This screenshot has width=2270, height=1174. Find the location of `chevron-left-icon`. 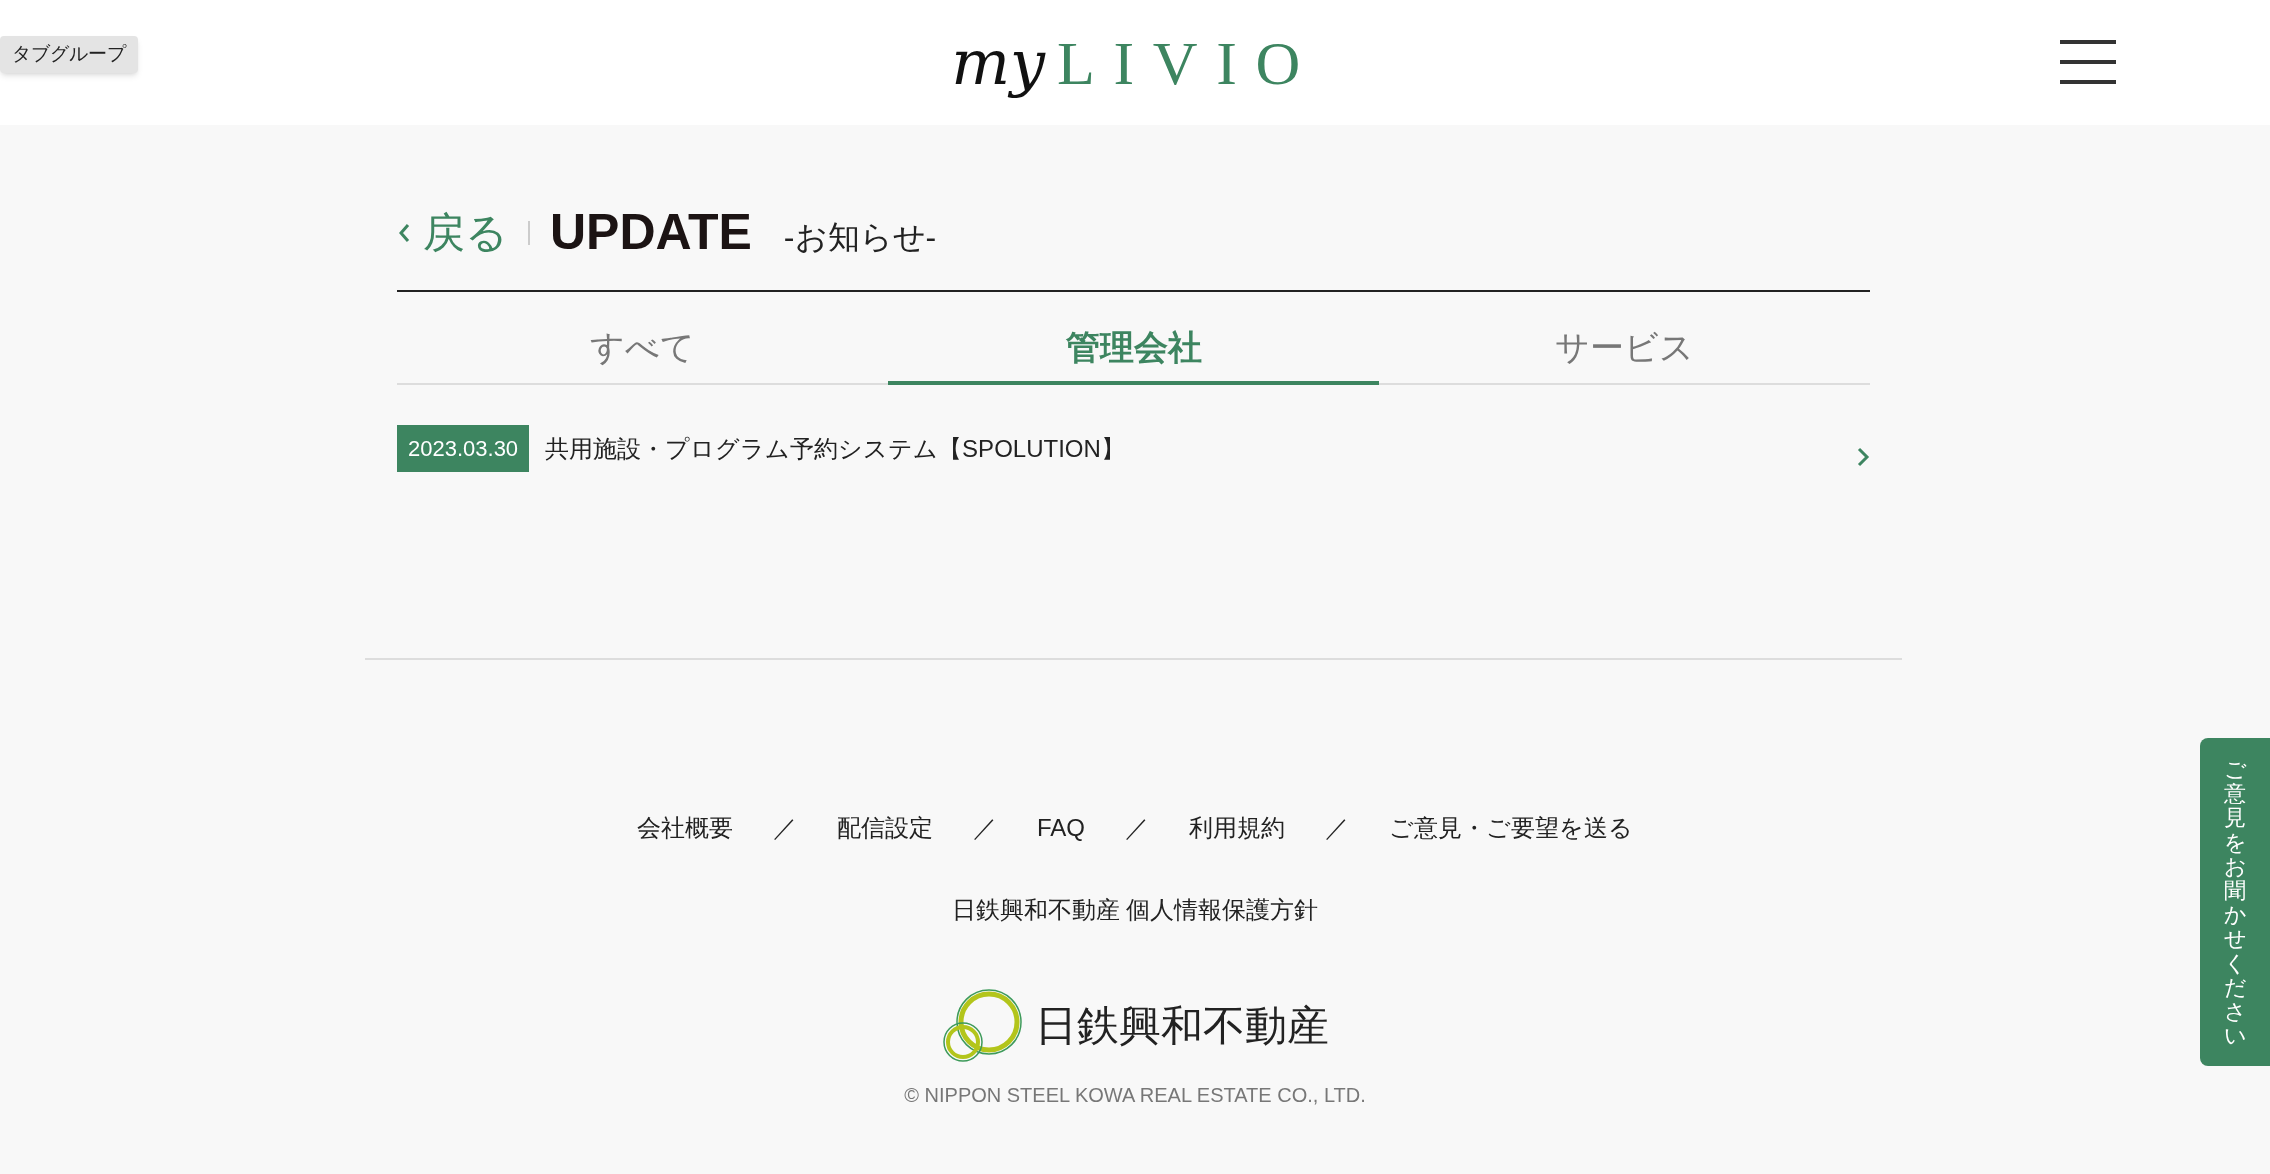

chevron-left-icon is located at coordinates (404, 232).